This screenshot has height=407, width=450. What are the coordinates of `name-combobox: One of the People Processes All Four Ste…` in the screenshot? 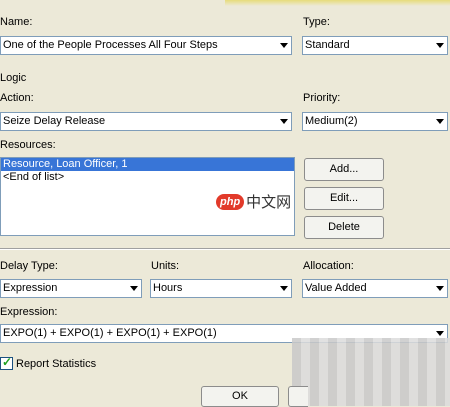 It's located at (146, 45).